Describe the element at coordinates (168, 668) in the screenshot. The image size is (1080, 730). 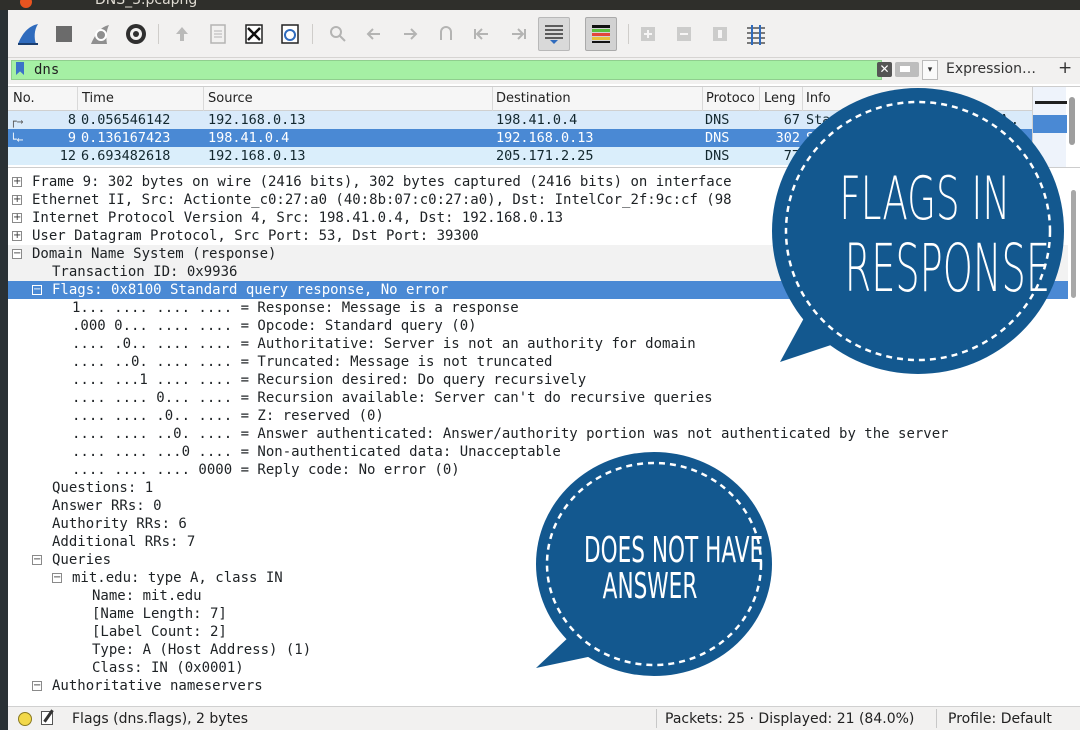
I see `tree-text: Class: IN (0x0001)` at that location.